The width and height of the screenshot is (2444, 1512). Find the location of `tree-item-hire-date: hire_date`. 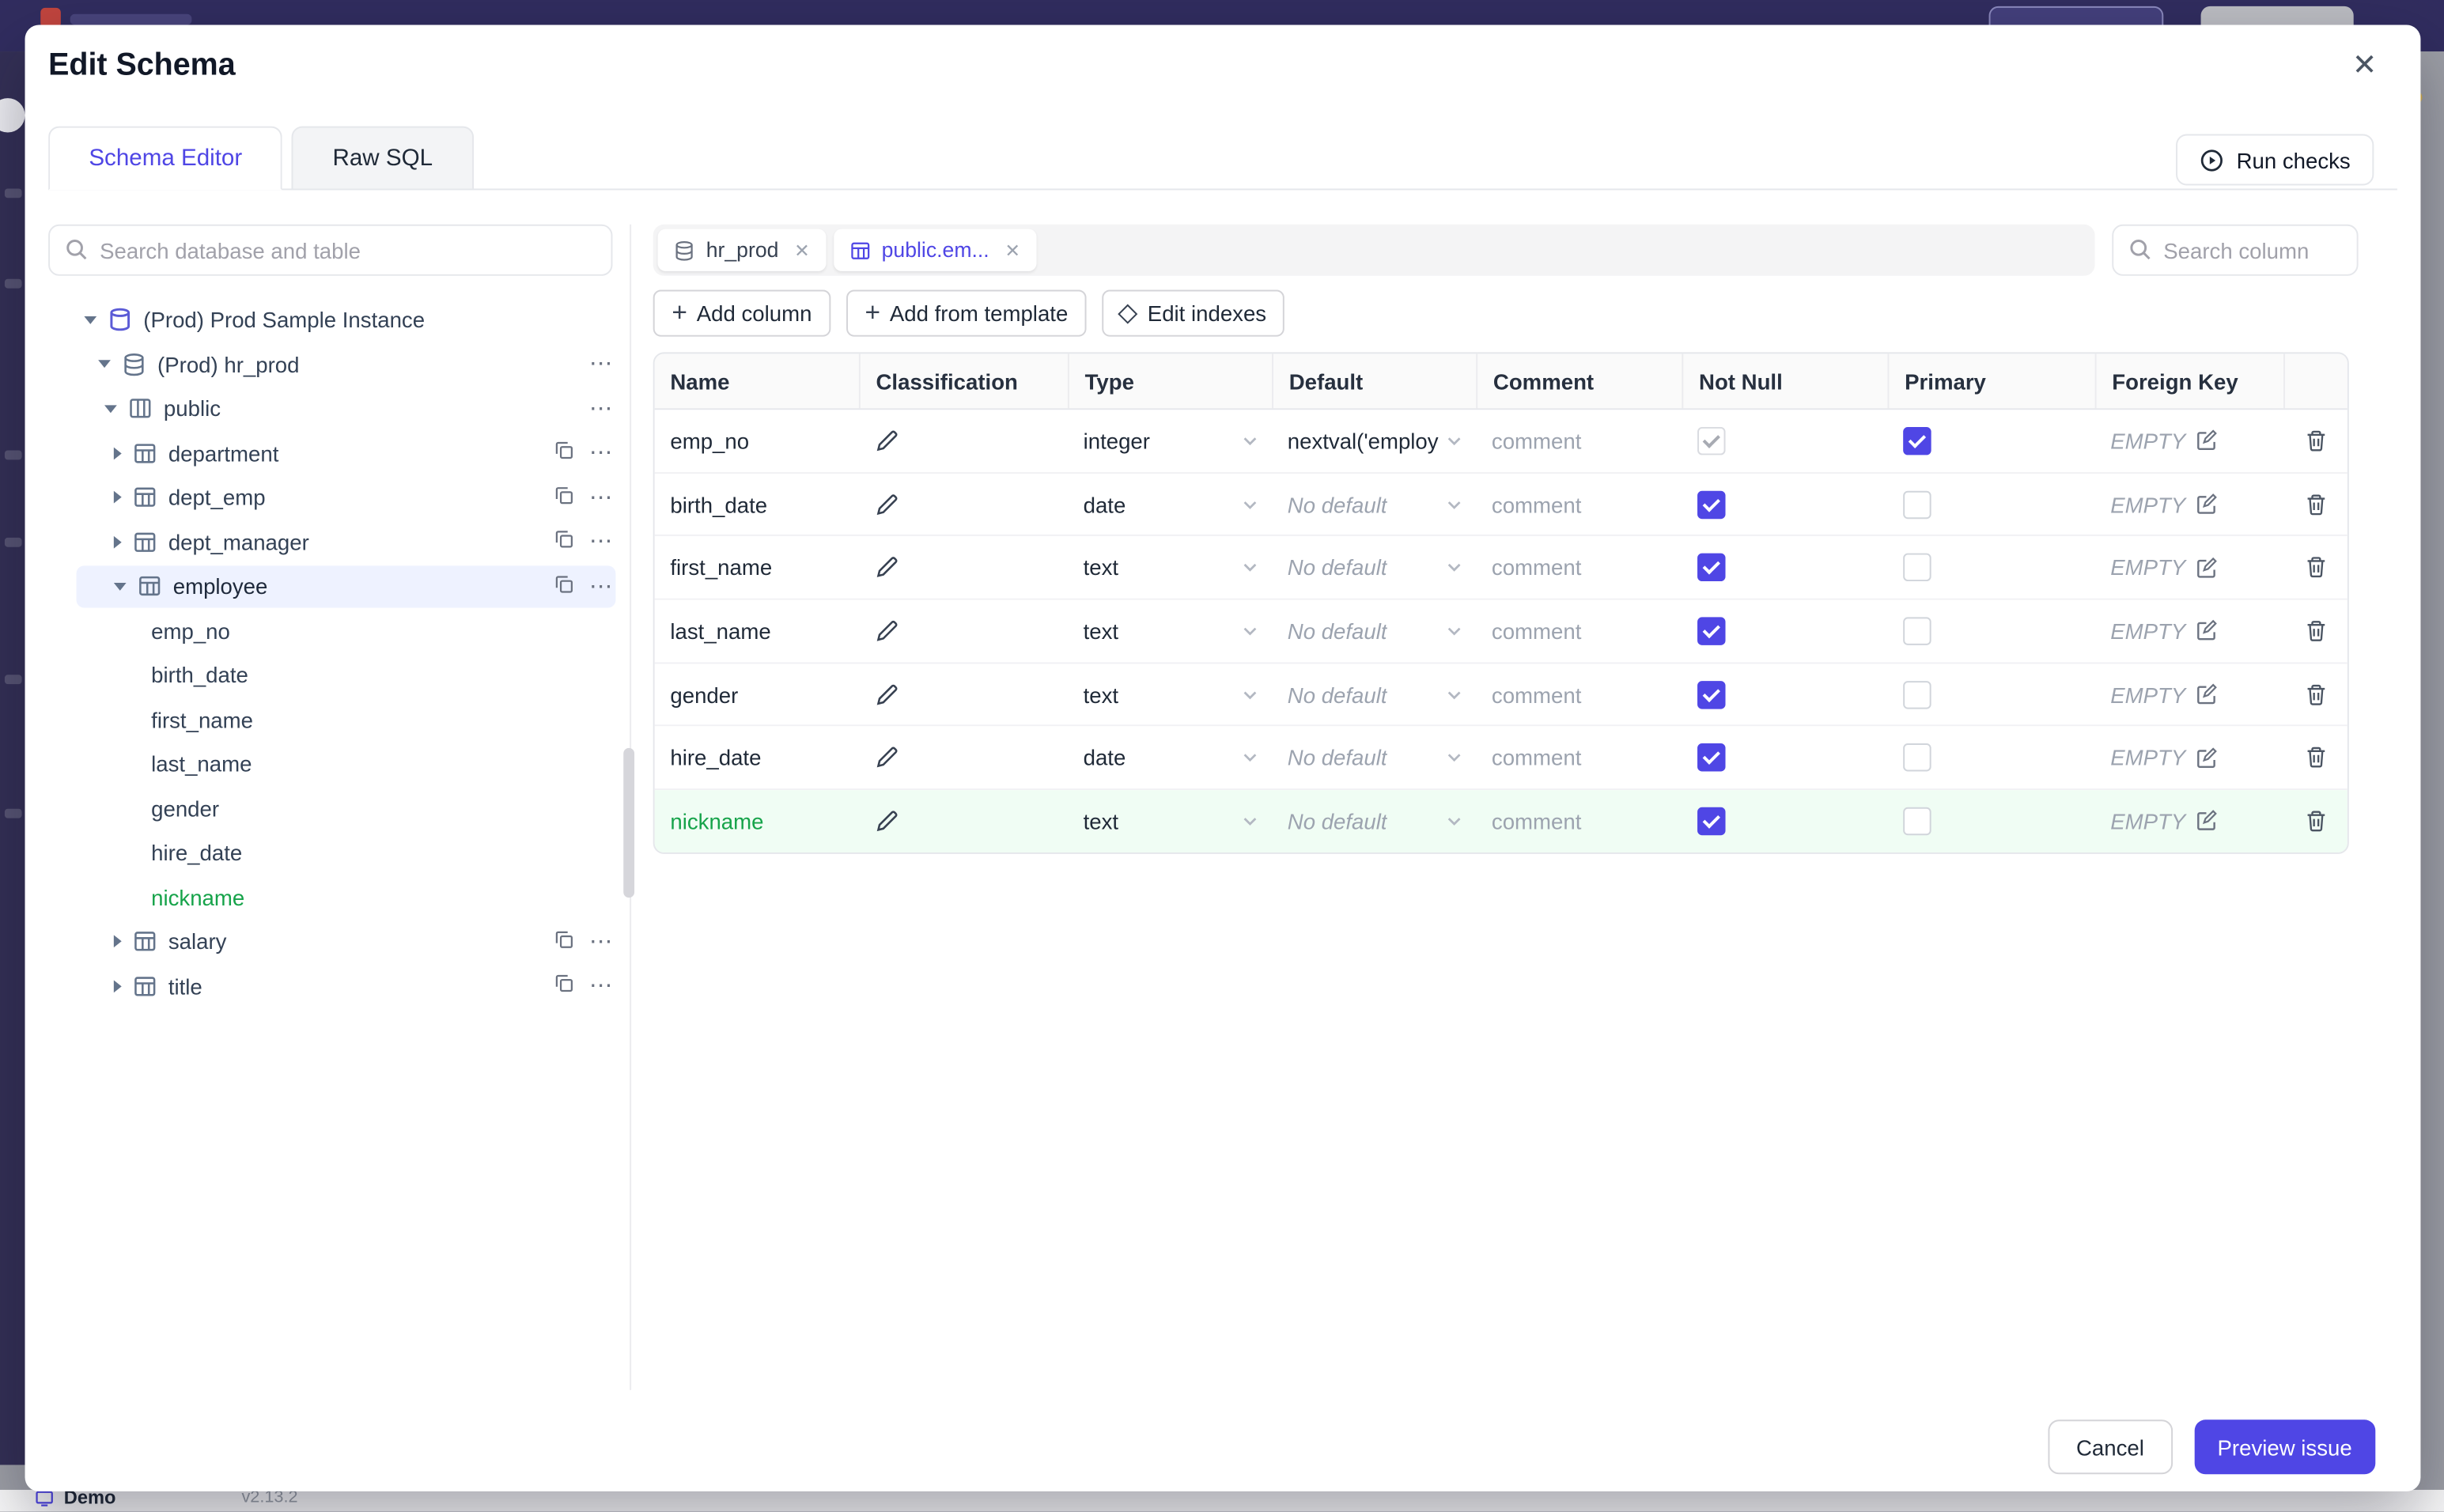

tree-item-hire-date: hire_date is located at coordinates (333, 852).